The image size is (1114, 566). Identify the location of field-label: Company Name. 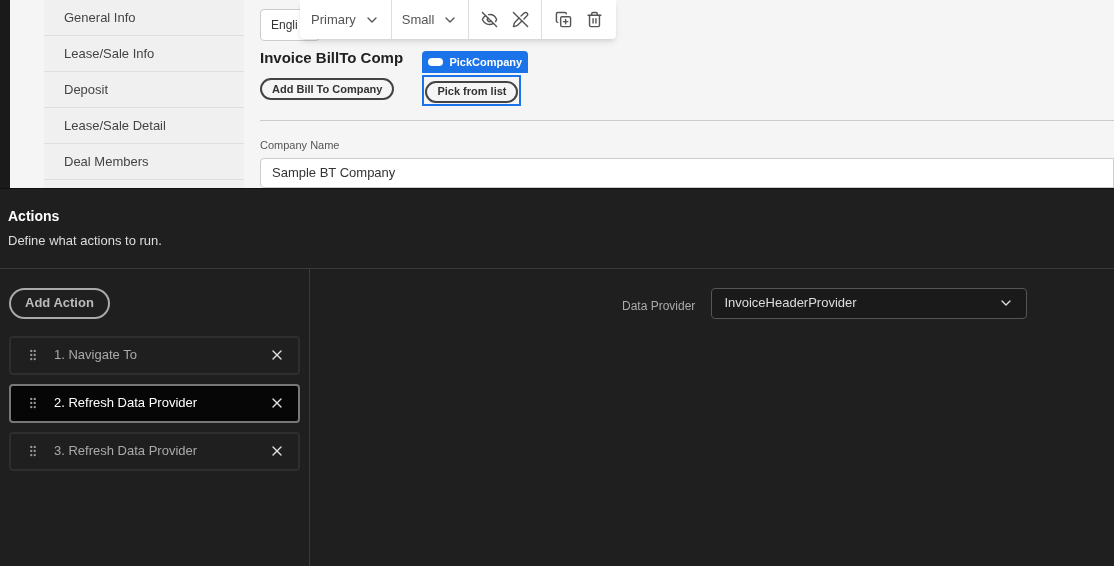
(300, 145).